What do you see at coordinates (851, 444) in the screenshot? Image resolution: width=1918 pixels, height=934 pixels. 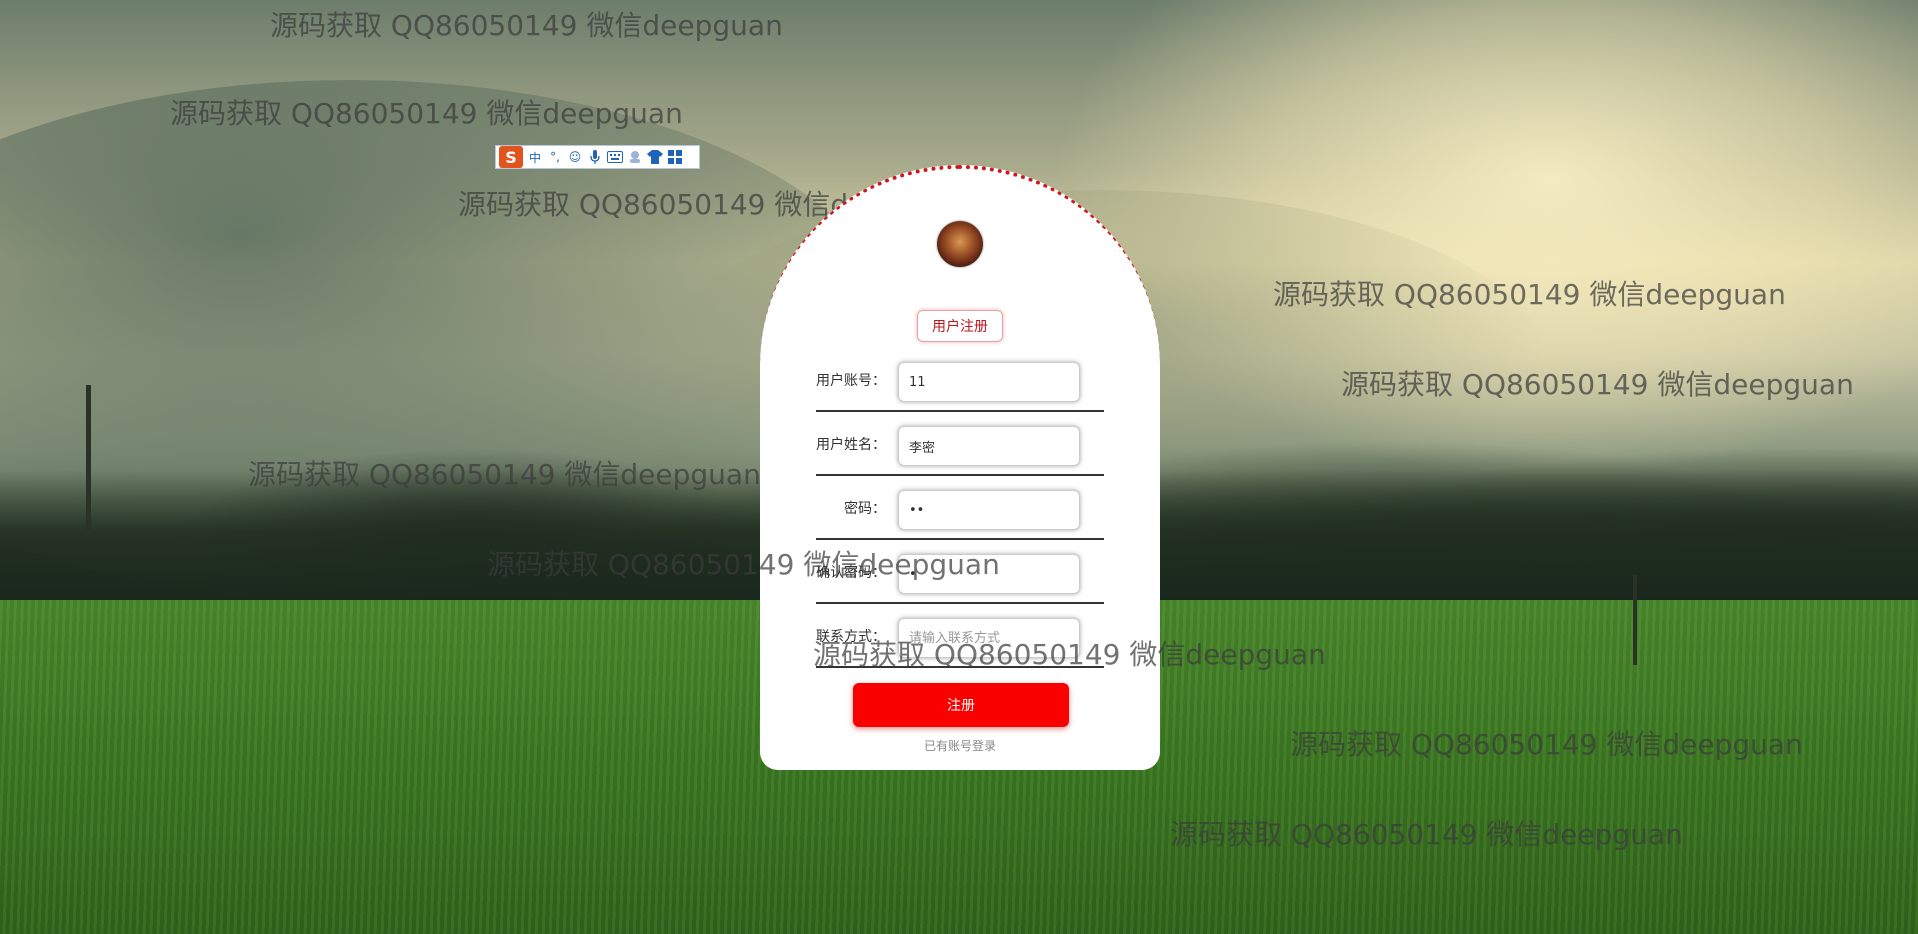 I see `name-label: 用户姓名：` at bounding box center [851, 444].